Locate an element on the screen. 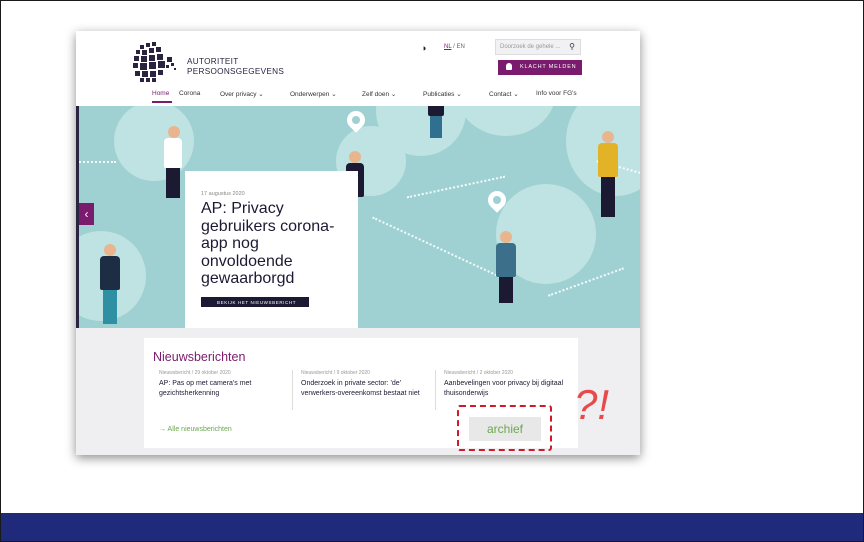 This screenshot has height=542, width=864. view-news-button: BEKIJK HET NIEUWSBERICHT is located at coordinates (255, 302).